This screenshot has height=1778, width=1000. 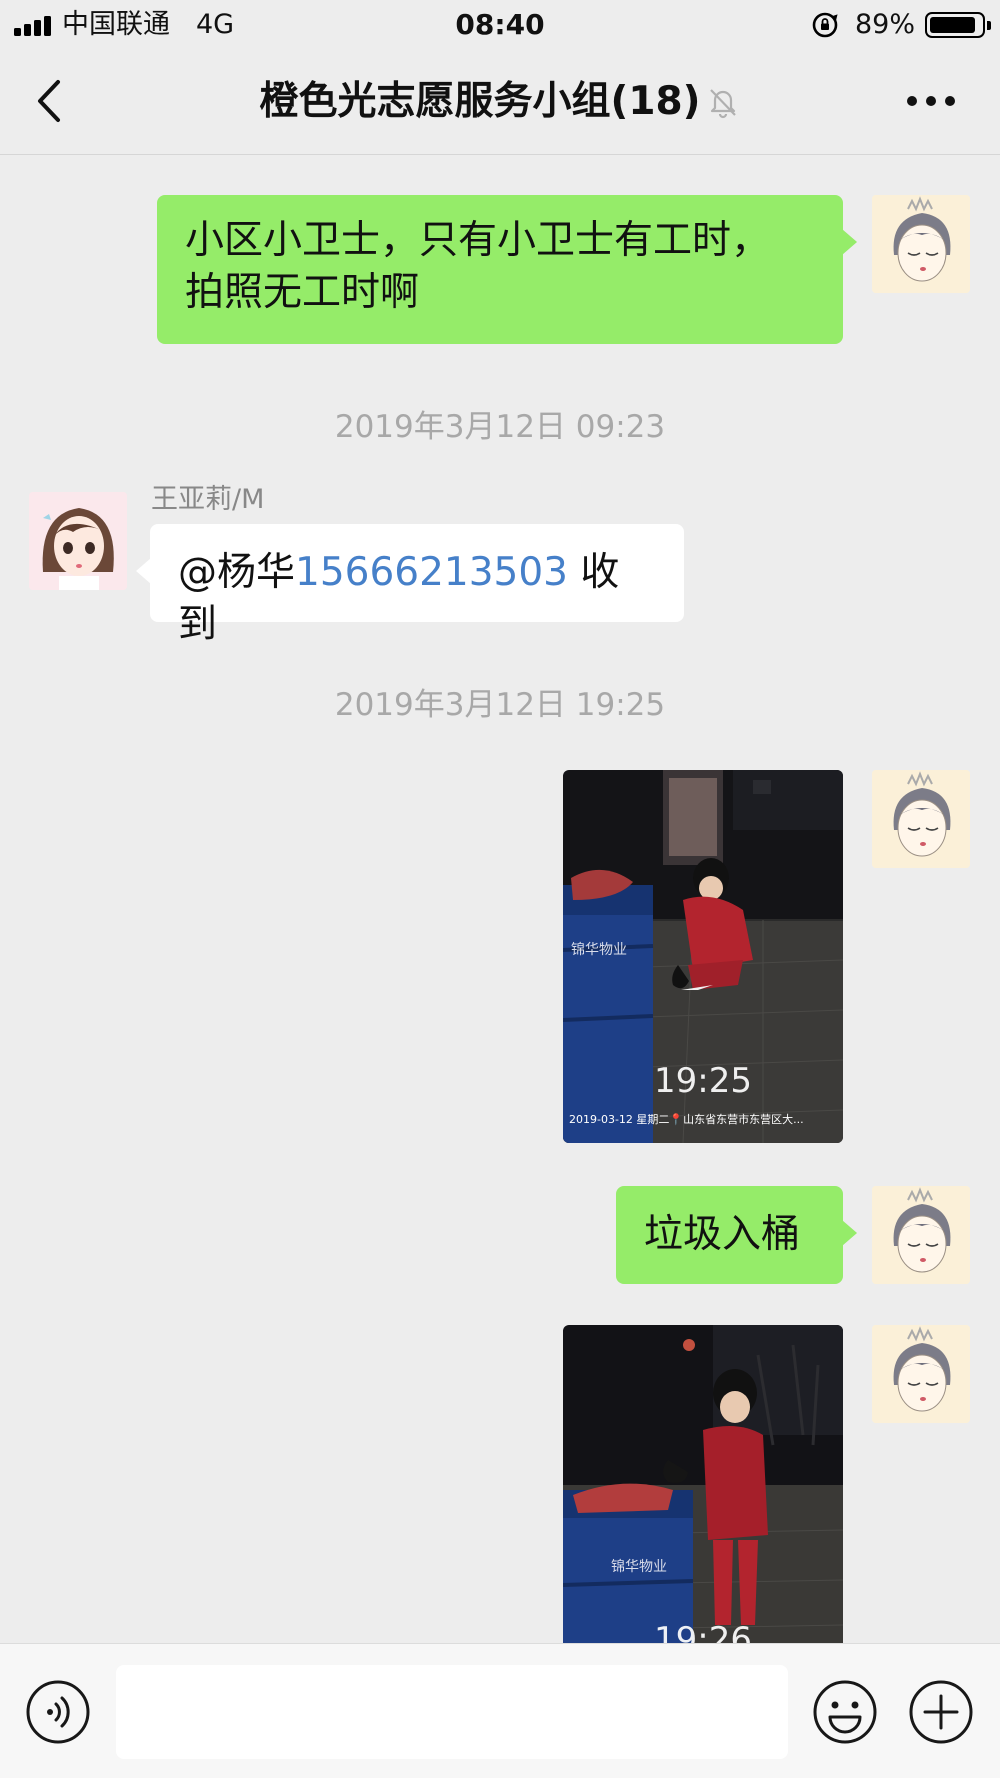 I want to click on chat-title: 橙色光志愿服务小组(18), so click(x=480, y=101).